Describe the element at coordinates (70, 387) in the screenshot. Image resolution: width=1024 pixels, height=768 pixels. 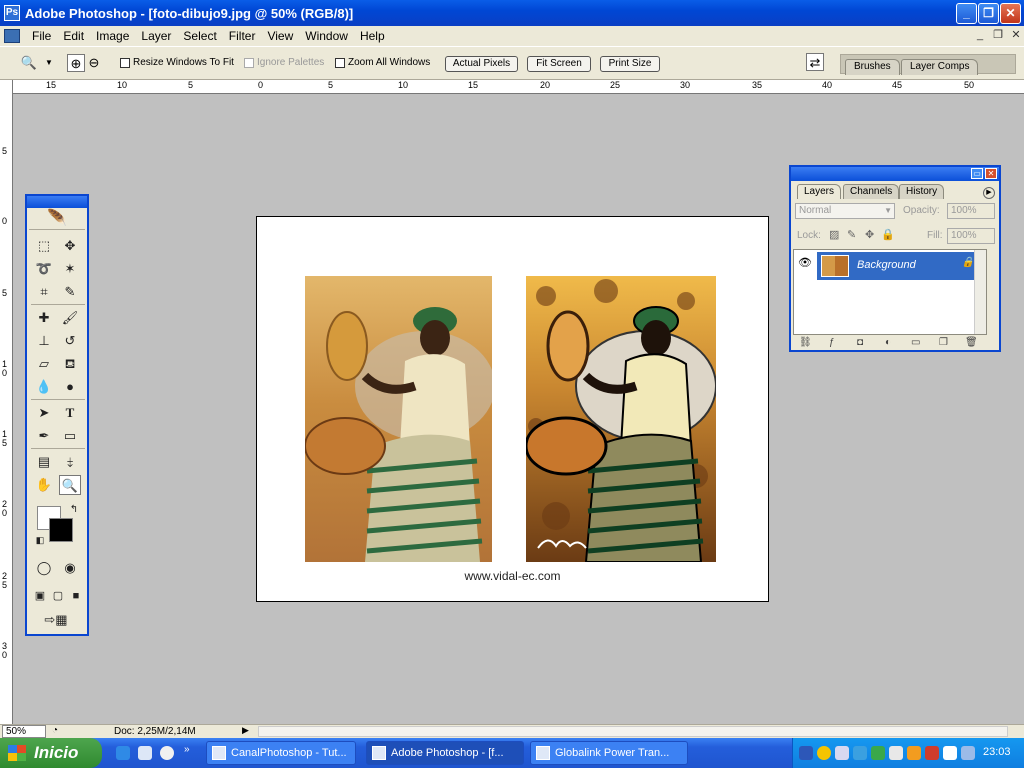
I see `dodge-tool-icon: ●` at that location.